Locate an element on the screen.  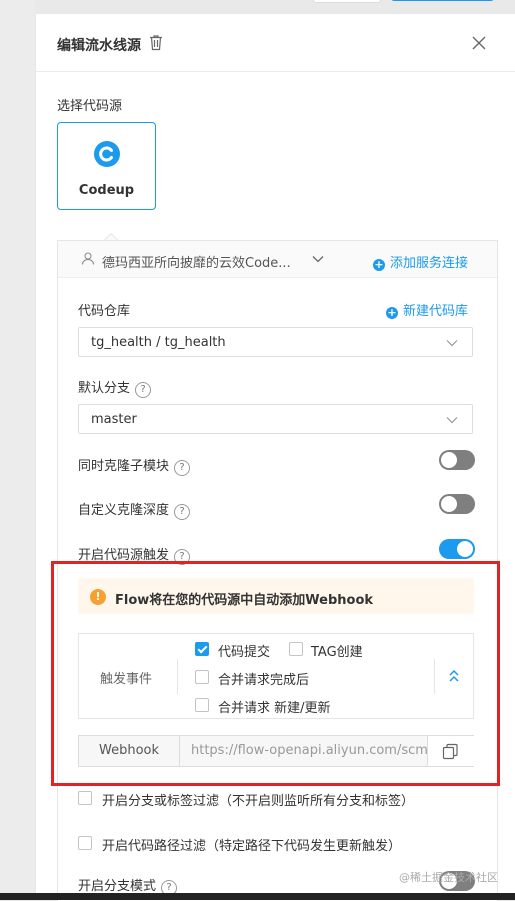
background-left-strip is located at coordinates (17, 450).